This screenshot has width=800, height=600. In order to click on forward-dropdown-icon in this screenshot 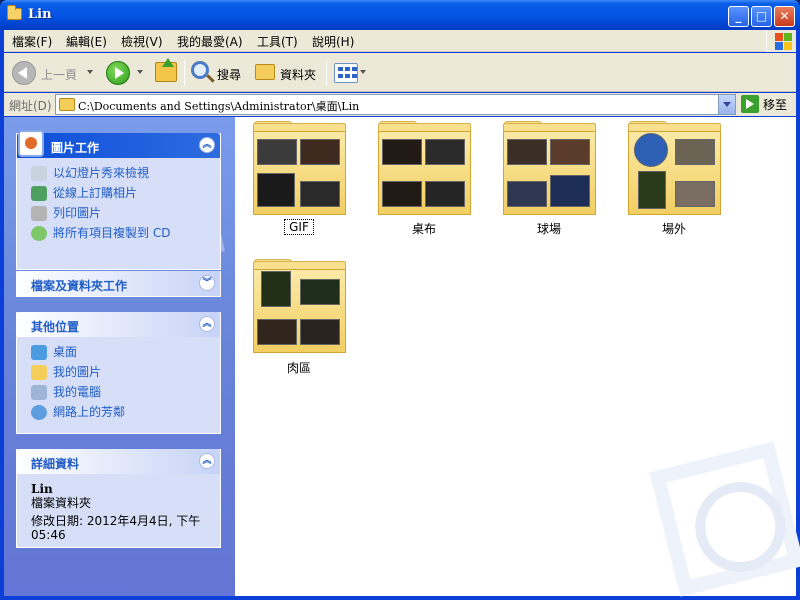, I will do `click(140, 72)`.